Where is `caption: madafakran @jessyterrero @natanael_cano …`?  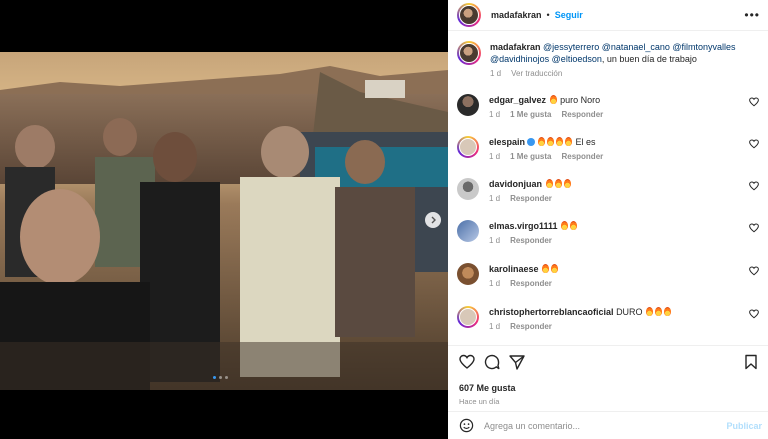
caption: madafakran @jessyterrero @natanael_cano … is located at coordinates (609, 59).